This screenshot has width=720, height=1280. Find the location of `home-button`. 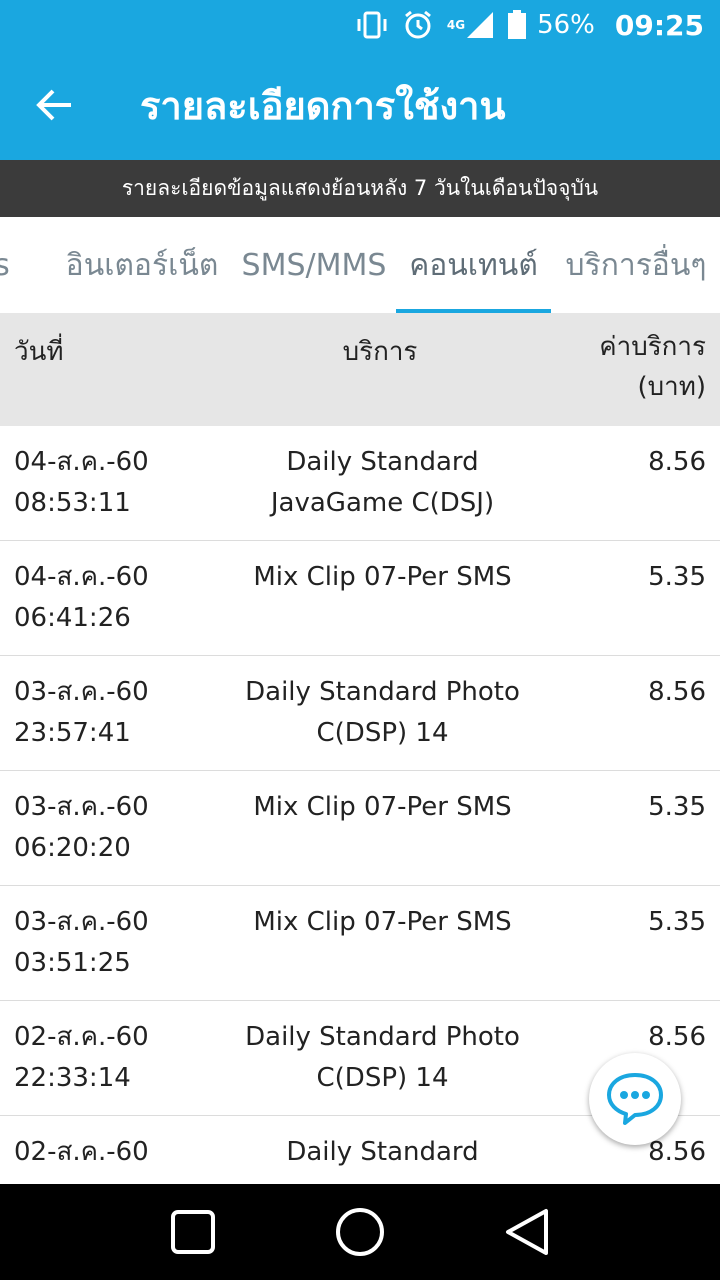

home-button is located at coordinates (360, 1232).